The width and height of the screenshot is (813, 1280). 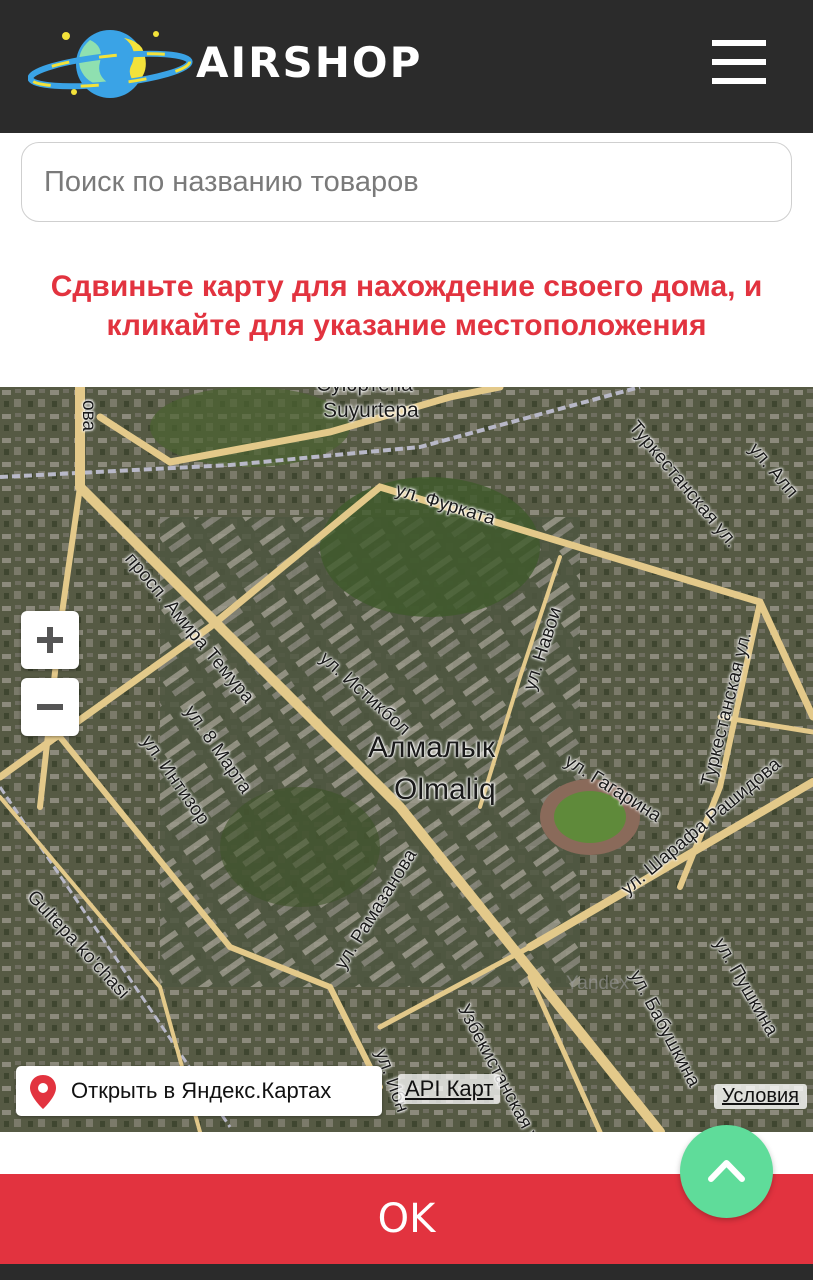 I want to click on brand-name: AIRSHOP, so click(x=309, y=62).